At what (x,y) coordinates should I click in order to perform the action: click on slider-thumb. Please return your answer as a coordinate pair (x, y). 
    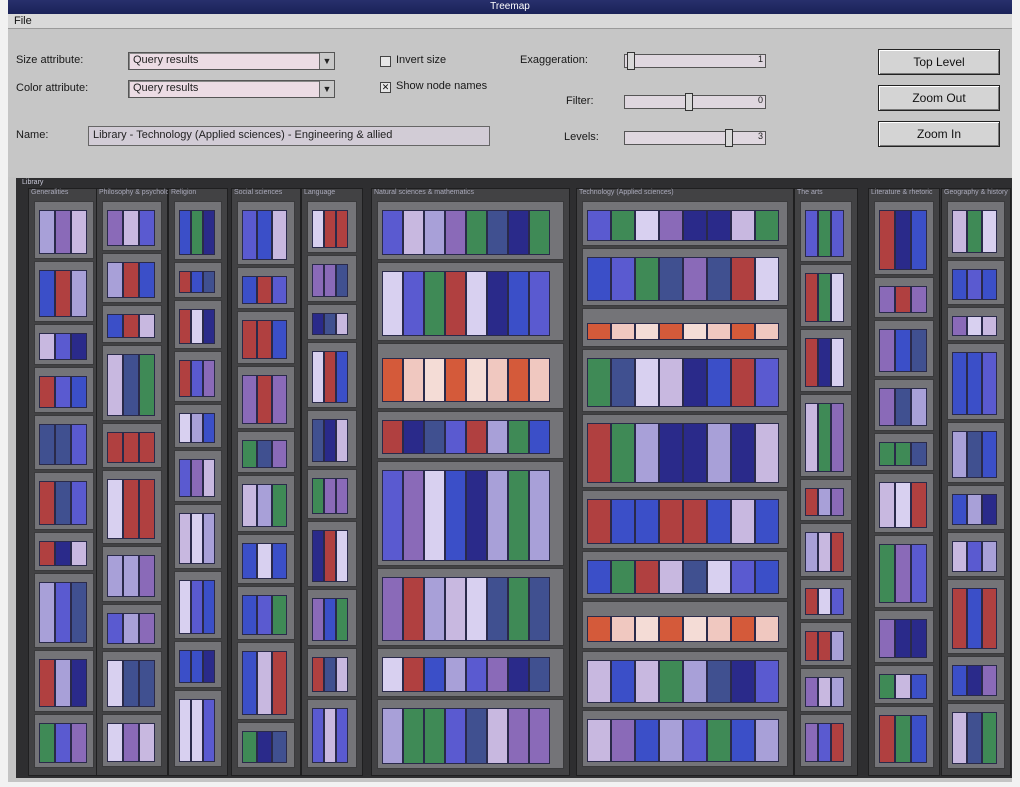
    Looking at the image, I should click on (631, 61).